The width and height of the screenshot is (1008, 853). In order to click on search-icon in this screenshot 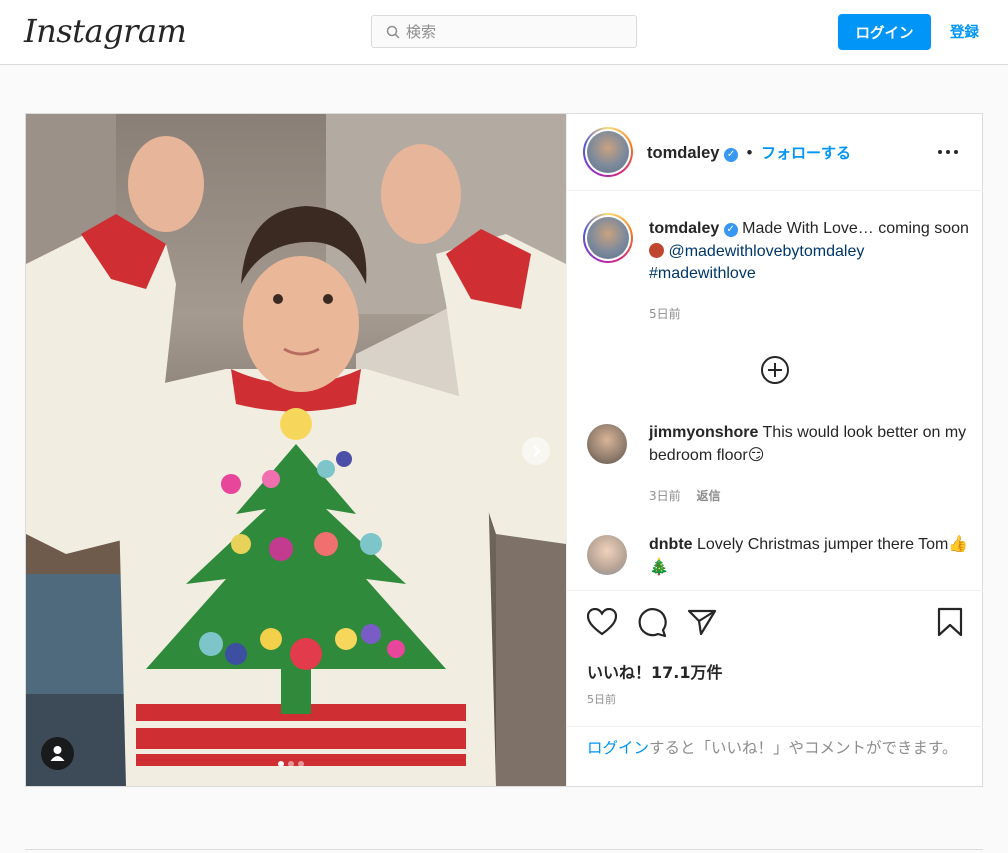, I will do `click(393, 32)`.